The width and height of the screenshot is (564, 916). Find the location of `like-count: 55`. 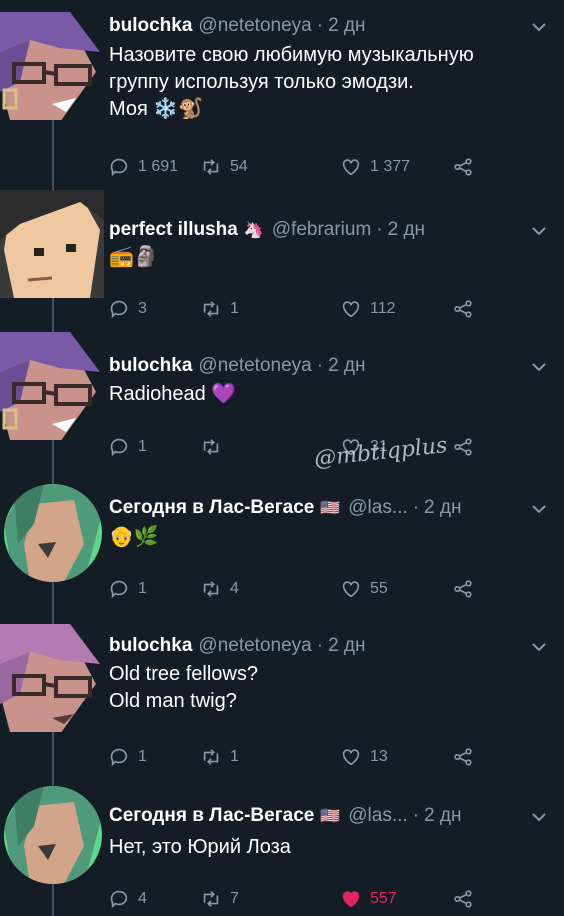

like-count: 55 is located at coordinates (379, 588).